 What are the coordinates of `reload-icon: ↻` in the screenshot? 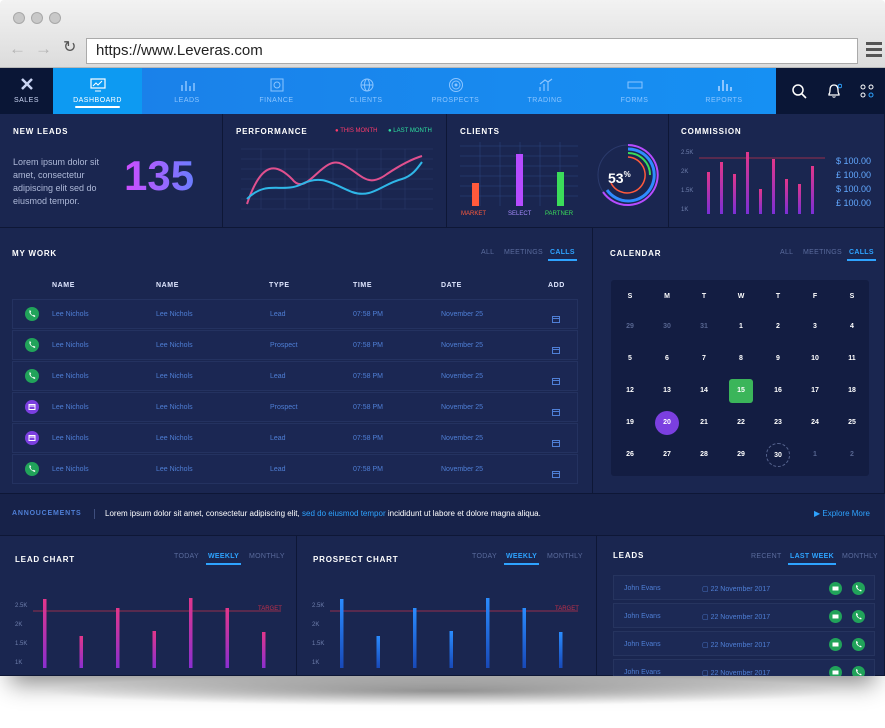 It's located at (69, 48).